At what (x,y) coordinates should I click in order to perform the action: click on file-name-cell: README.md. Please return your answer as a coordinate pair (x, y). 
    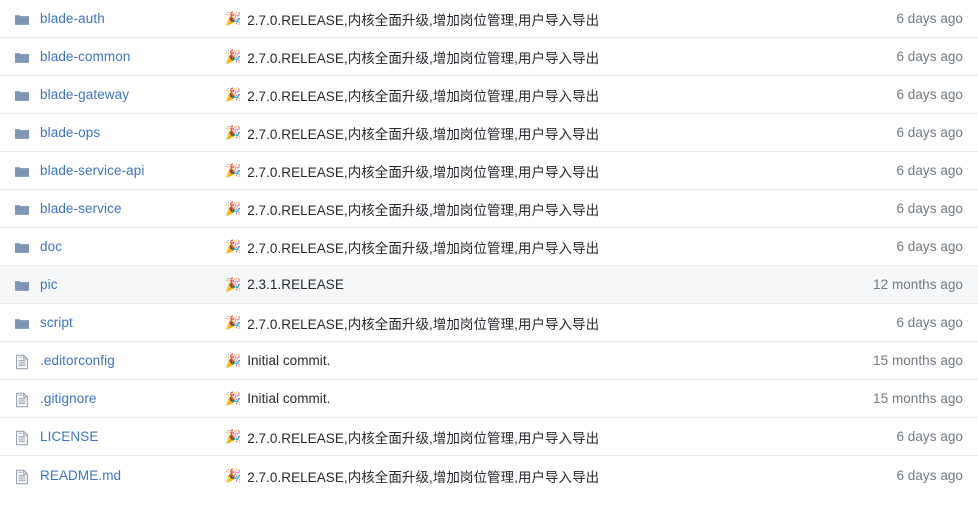
    Looking at the image, I should click on (112, 476).